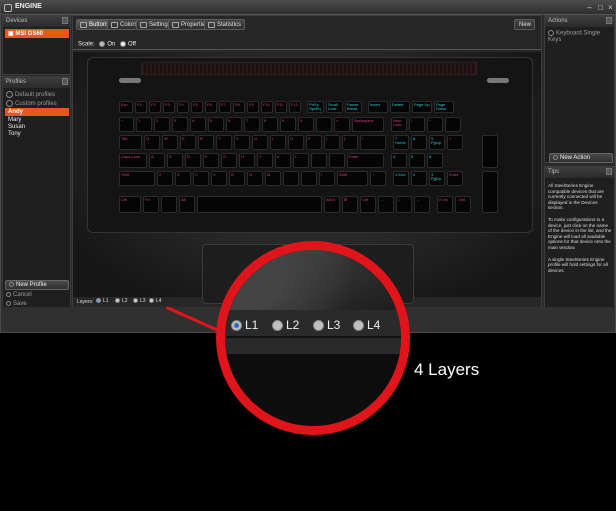 The width and height of the screenshot is (616, 511). Describe the element at coordinates (600, 7) in the screenshot. I see `maximize-icon: □` at that location.